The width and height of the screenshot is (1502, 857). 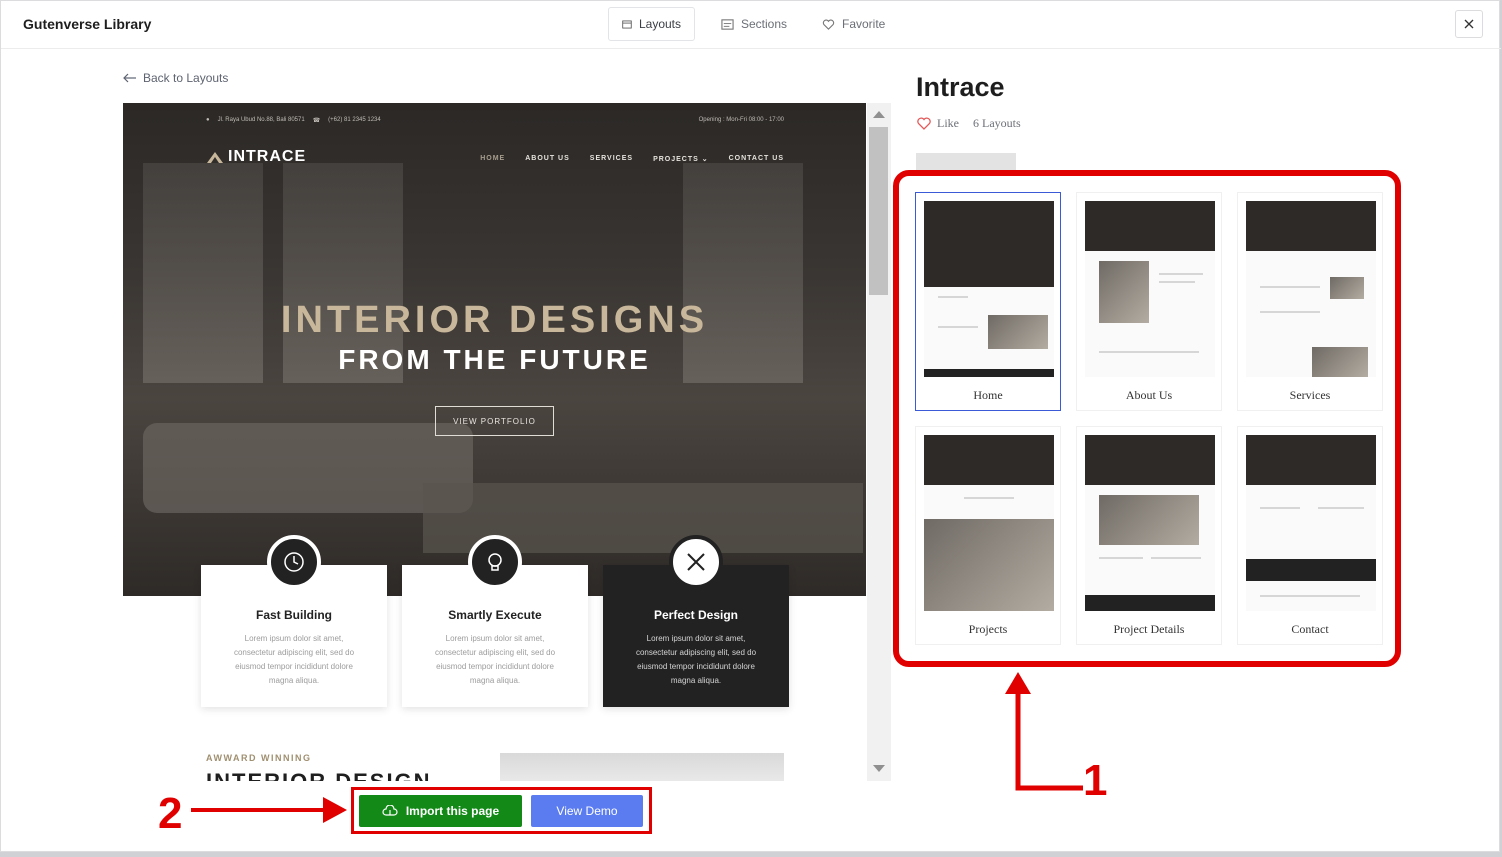 What do you see at coordinates (129, 78) in the screenshot?
I see `arrow-left-icon` at bounding box center [129, 78].